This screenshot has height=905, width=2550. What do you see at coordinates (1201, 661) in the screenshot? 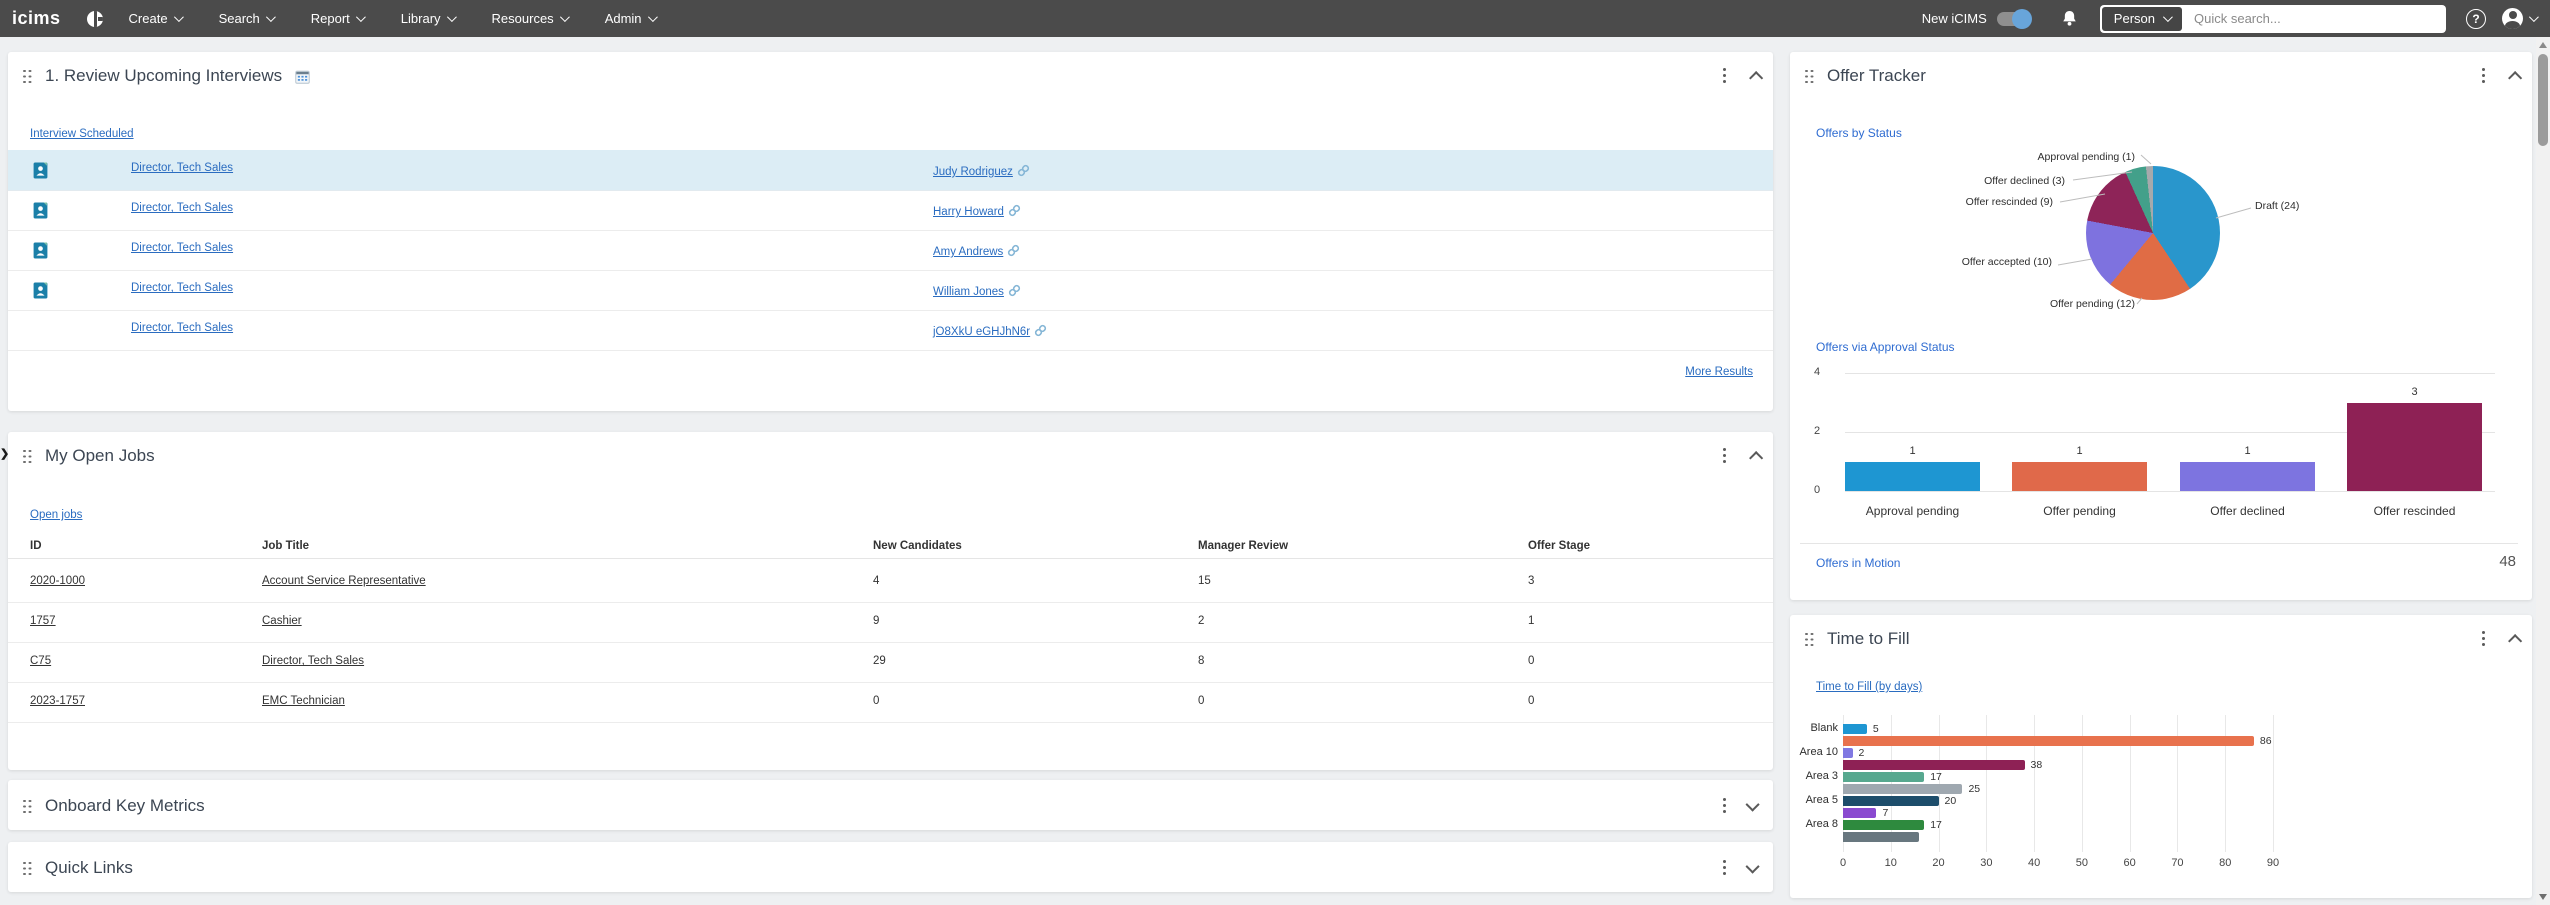
I see `job-cell-value: 8` at bounding box center [1201, 661].